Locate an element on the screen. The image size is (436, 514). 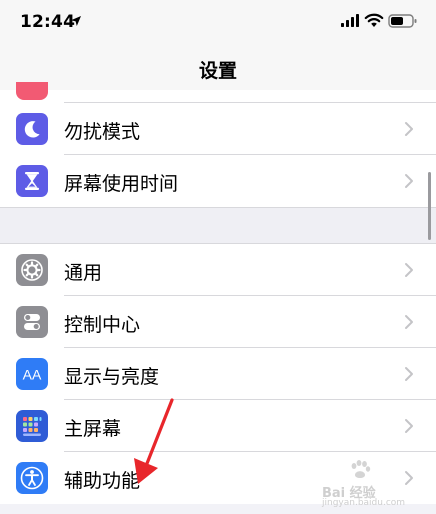
accessibility-icon is located at coordinates (32, 478).